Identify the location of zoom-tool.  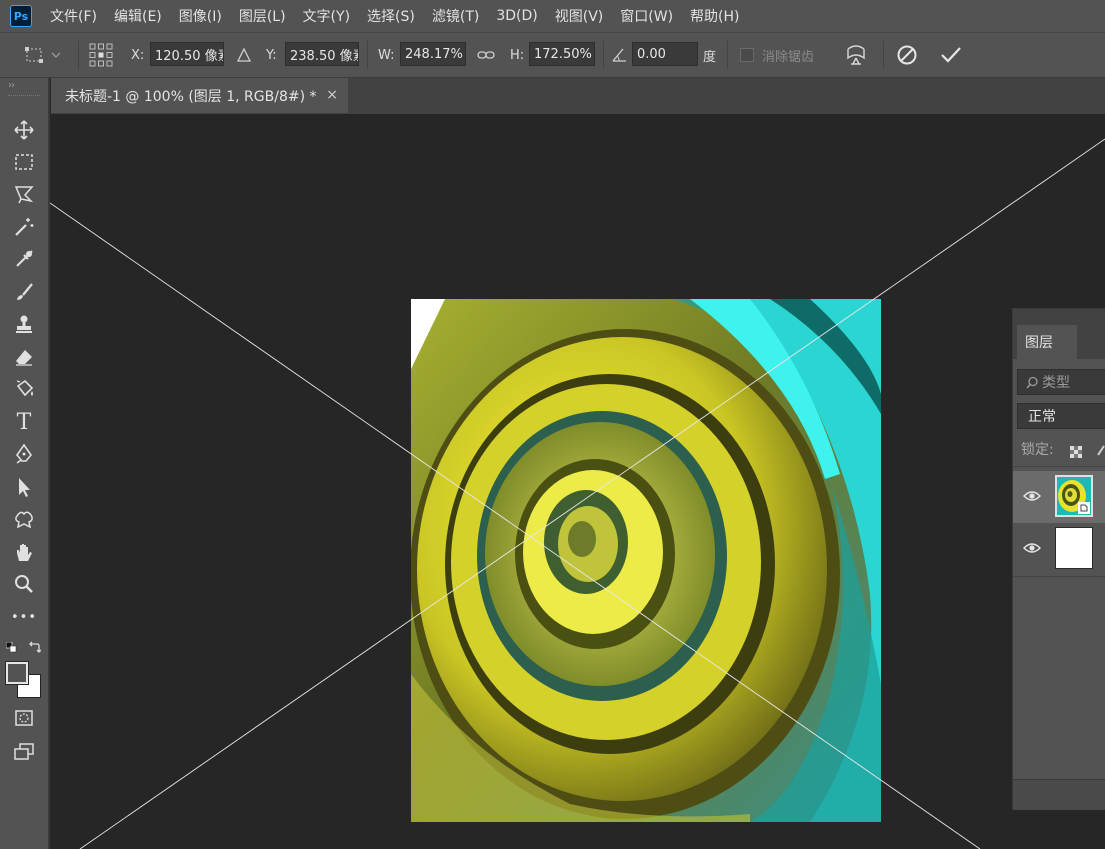
(24, 584).